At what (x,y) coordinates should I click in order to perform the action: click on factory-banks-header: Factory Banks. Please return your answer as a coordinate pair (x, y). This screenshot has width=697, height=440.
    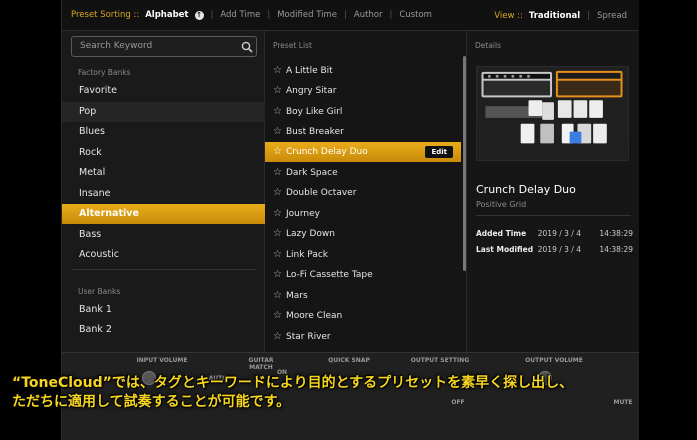
    Looking at the image, I should click on (104, 72).